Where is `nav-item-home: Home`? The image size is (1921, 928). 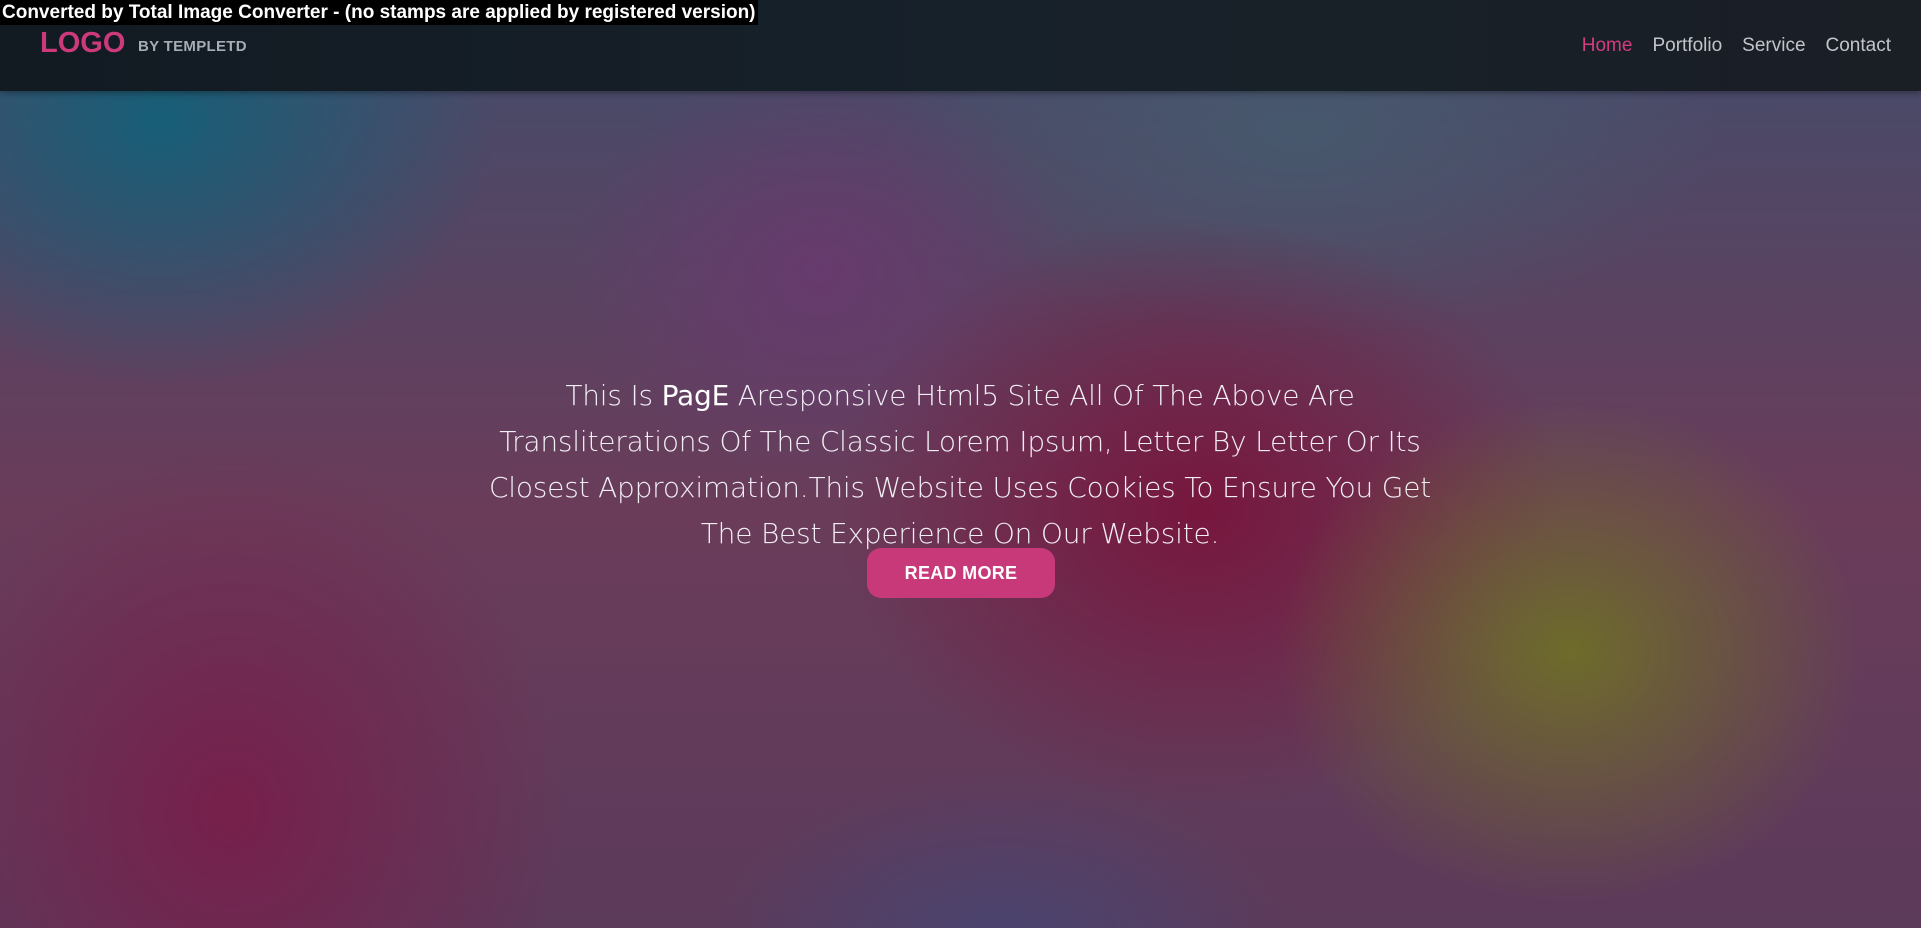 nav-item-home: Home is located at coordinates (1607, 46).